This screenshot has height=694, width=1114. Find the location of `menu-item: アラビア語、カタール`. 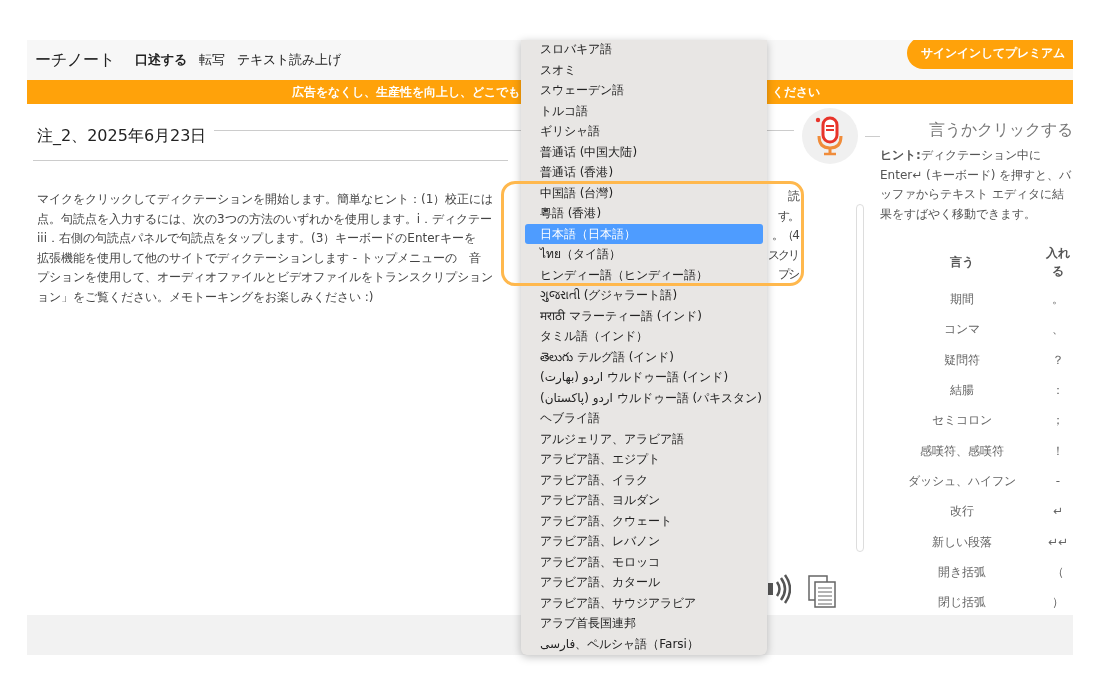

menu-item: アラビア語、カタール is located at coordinates (644, 582).